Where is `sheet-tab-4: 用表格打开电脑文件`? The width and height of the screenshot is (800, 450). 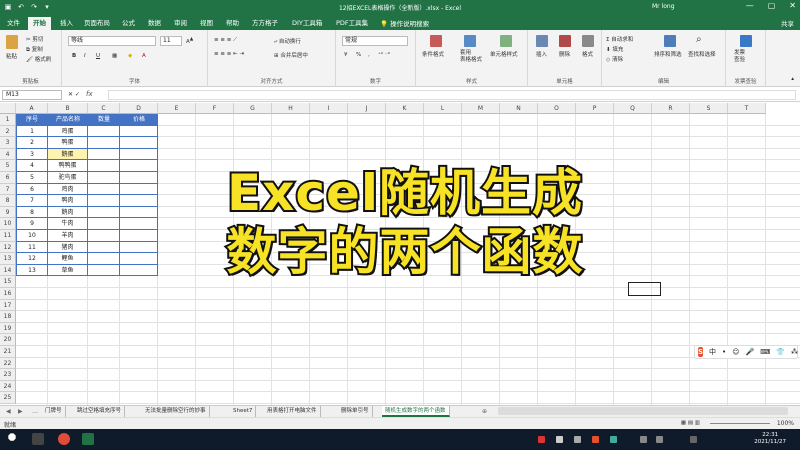
sheet-tab-4: 用表格打开电脑文件 is located at coordinates (292, 411).